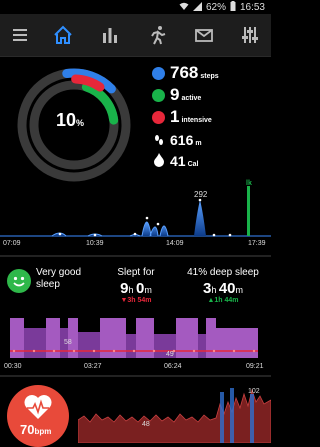 Image resolution: width=320 pixels, height=447 pixels. What do you see at coordinates (201, 194) in the screenshot?
I see `activity-peak-label: 292` at bounding box center [201, 194].